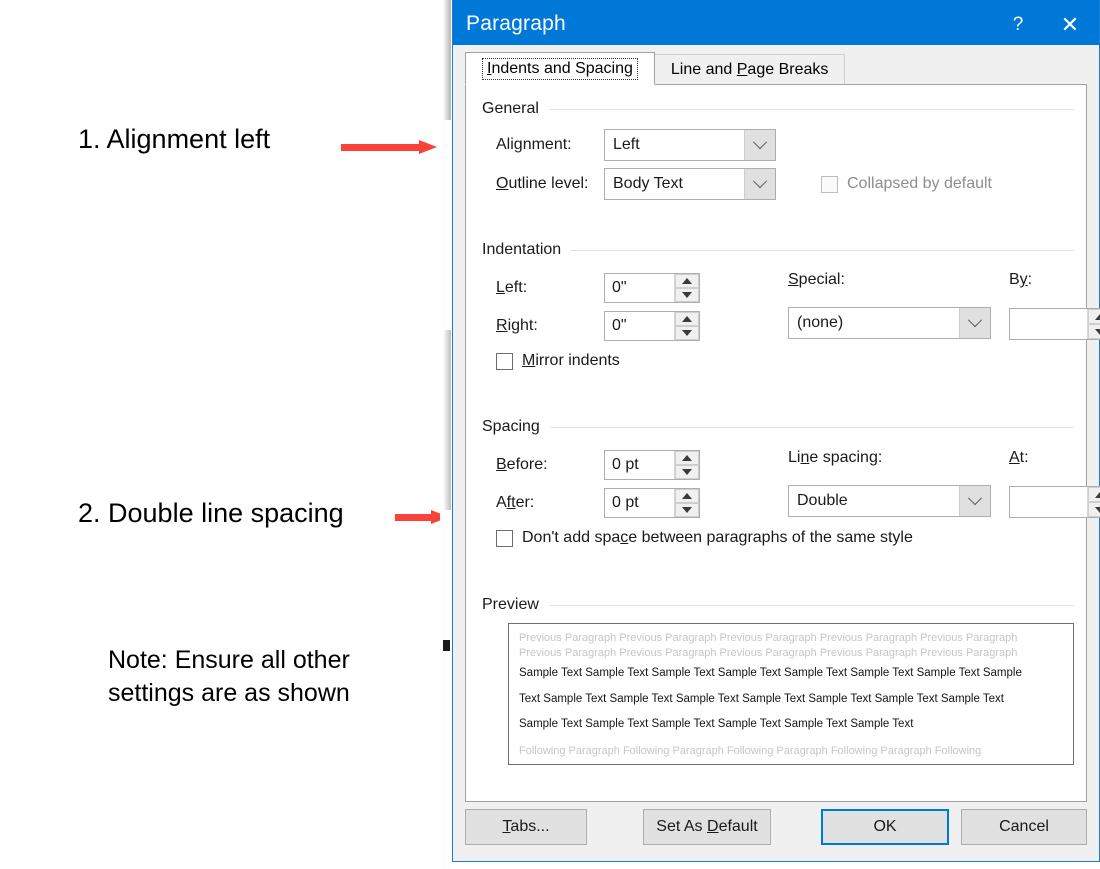 The width and height of the screenshot is (1100, 869). I want to click on group-preview: Preview, so click(778, 605).